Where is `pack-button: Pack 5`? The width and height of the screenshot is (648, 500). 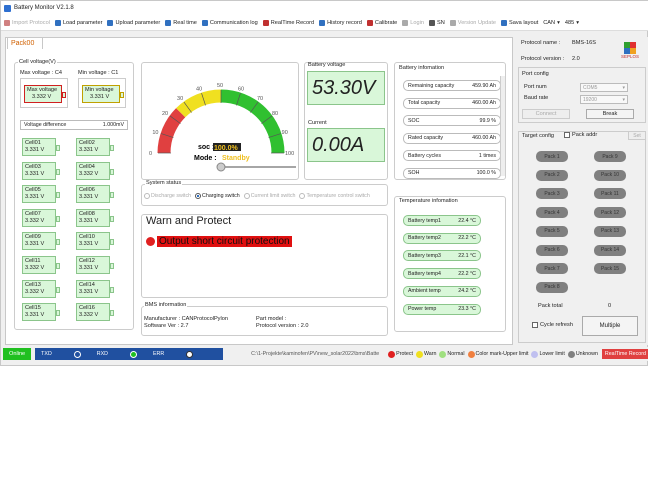
pack-button: Pack 5 is located at coordinates (552, 231).